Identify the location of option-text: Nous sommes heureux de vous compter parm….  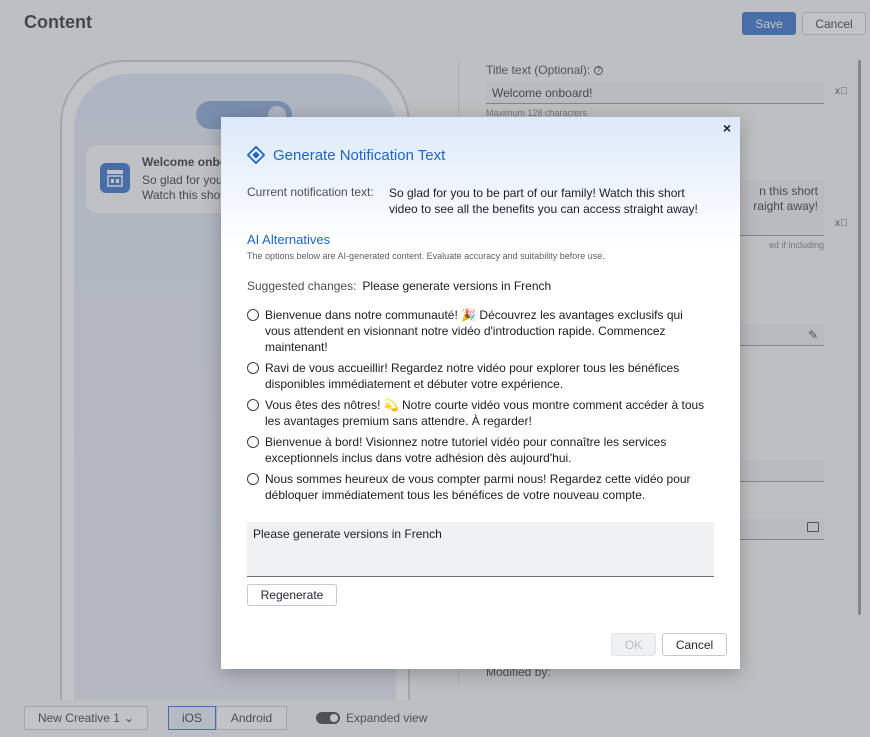
(478, 487).